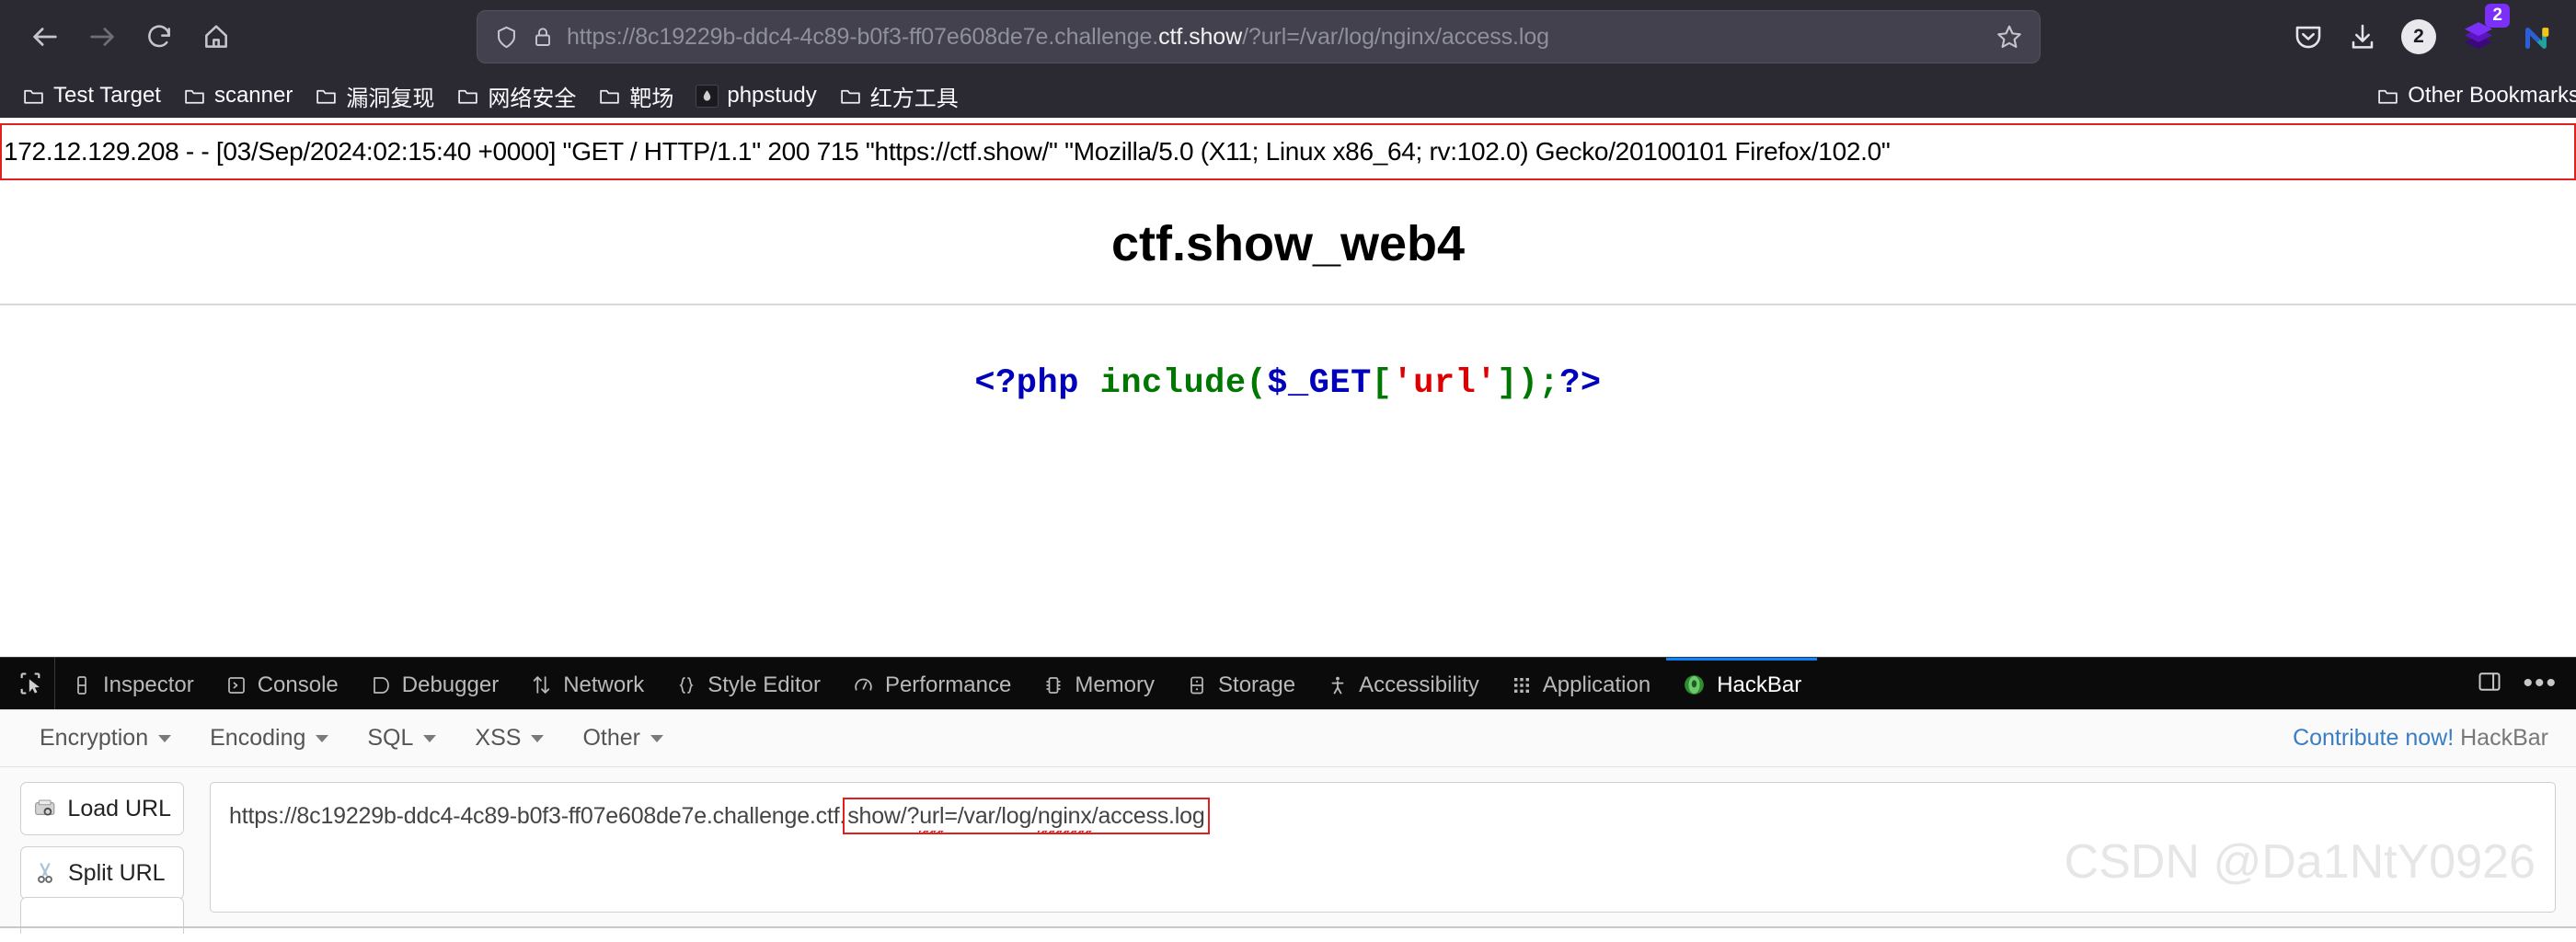 This screenshot has height=942, width=2576. I want to click on home-icon, so click(216, 36).